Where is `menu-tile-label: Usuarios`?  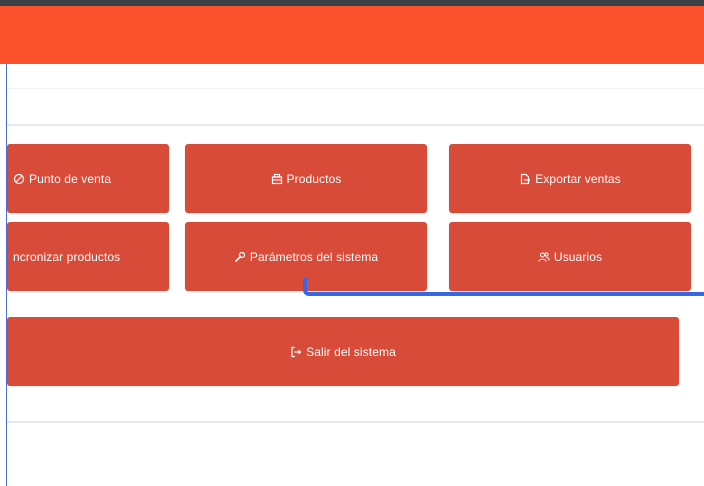
menu-tile-label: Usuarios is located at coordinates (578, 256).